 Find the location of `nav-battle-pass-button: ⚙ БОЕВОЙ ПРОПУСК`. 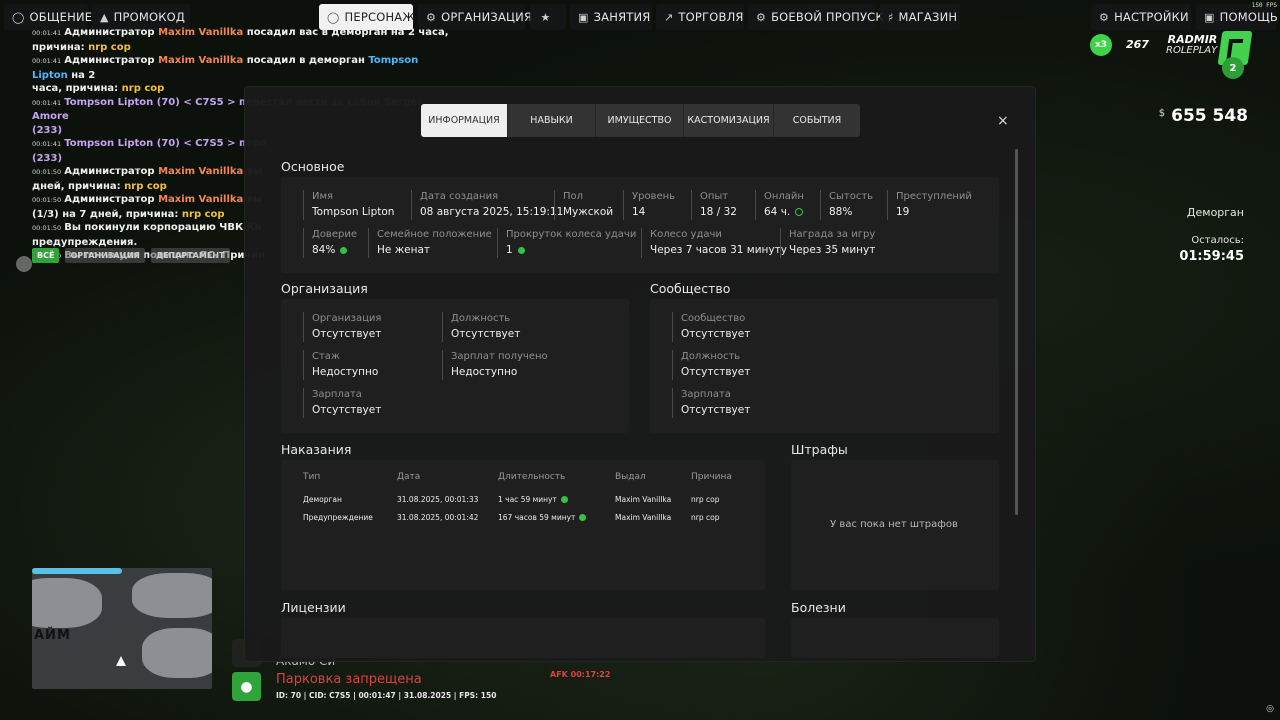

nav-battle-pass-button: ⚙ БОЕВОЙ ПРОПУСК is located at coordinates (816, 17).